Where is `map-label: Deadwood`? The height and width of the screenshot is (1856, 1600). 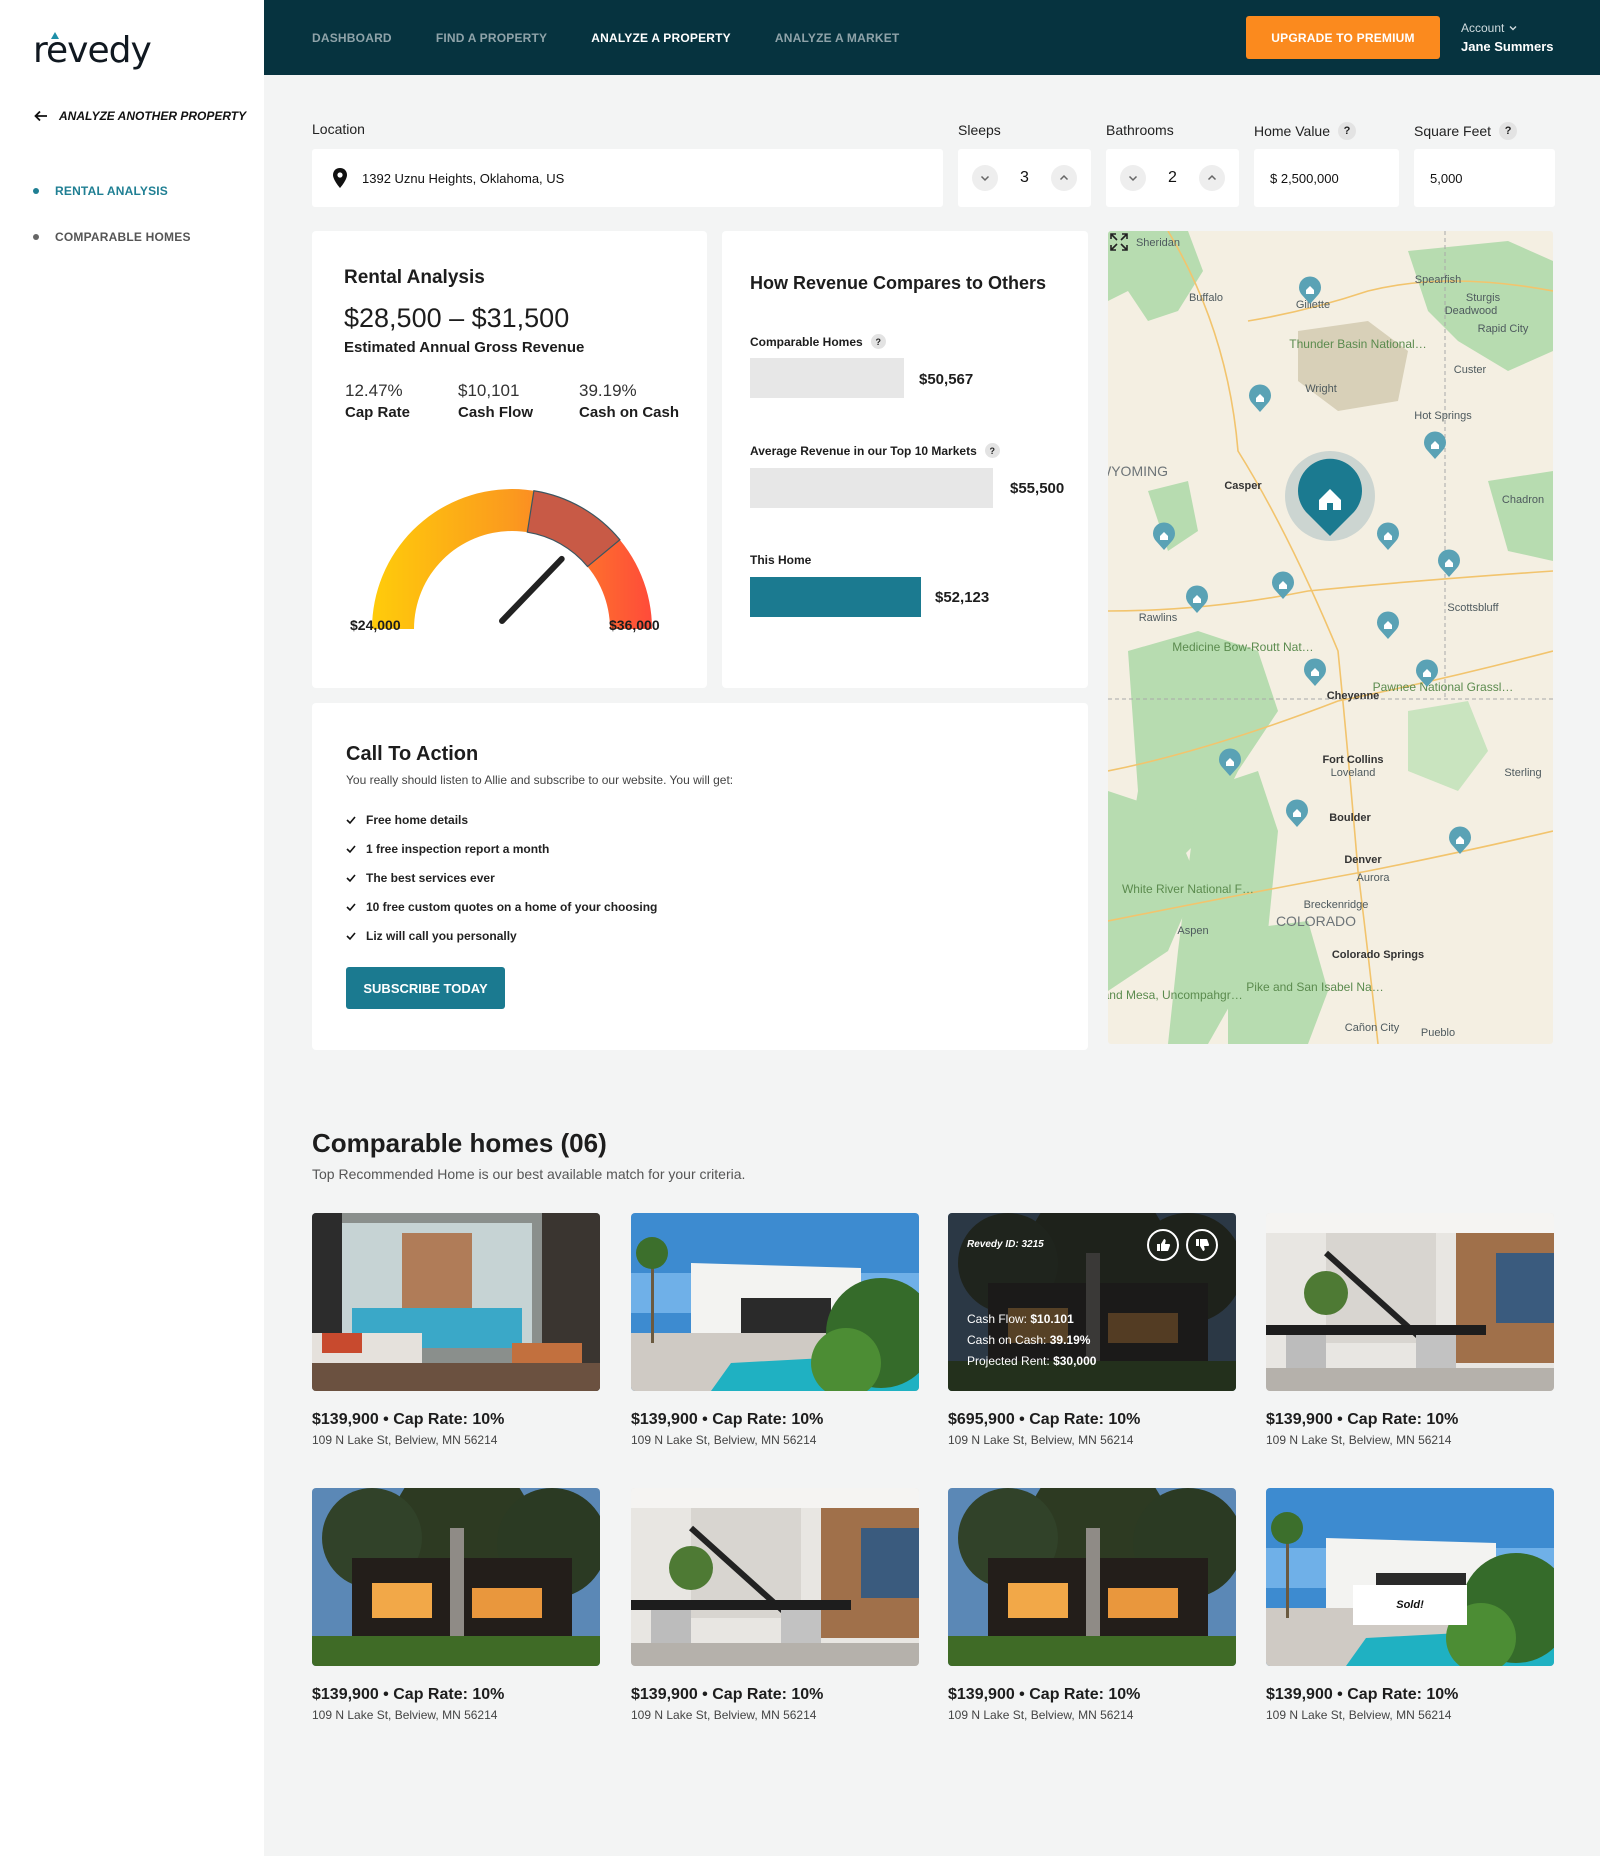 map-label: Deadwood is located at coordinates (1471, 311).